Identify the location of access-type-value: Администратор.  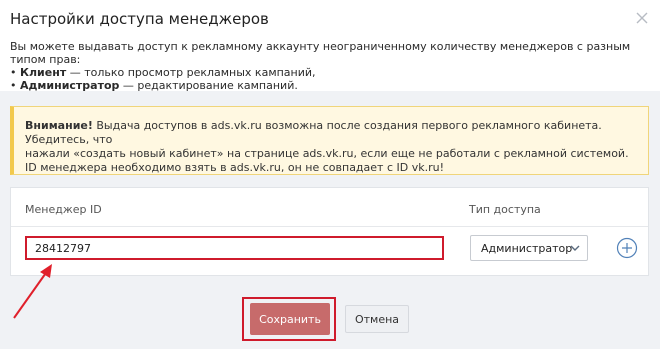
(527, 248).